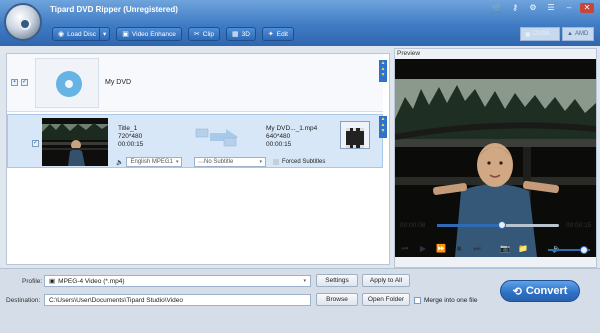 This screenshot has width=600, height=333. Describe the element at coordinates (441, 249) in the screenshot. I see `fast-forward-icon: ⏩` at that location.